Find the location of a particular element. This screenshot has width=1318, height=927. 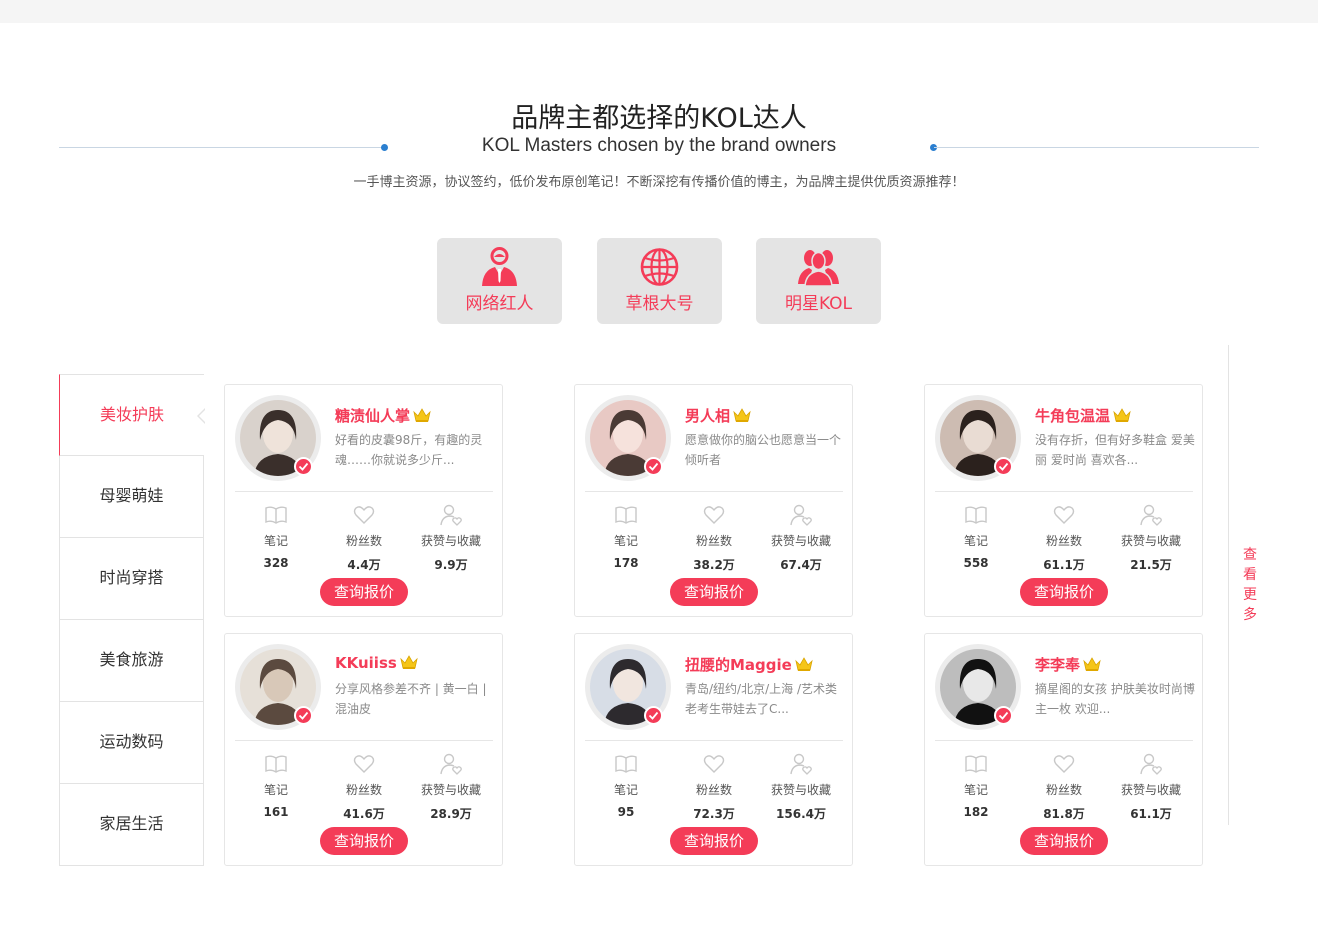

stat-likes: 获赞与收藏 28.9万 is located at coordinates (451, 787).